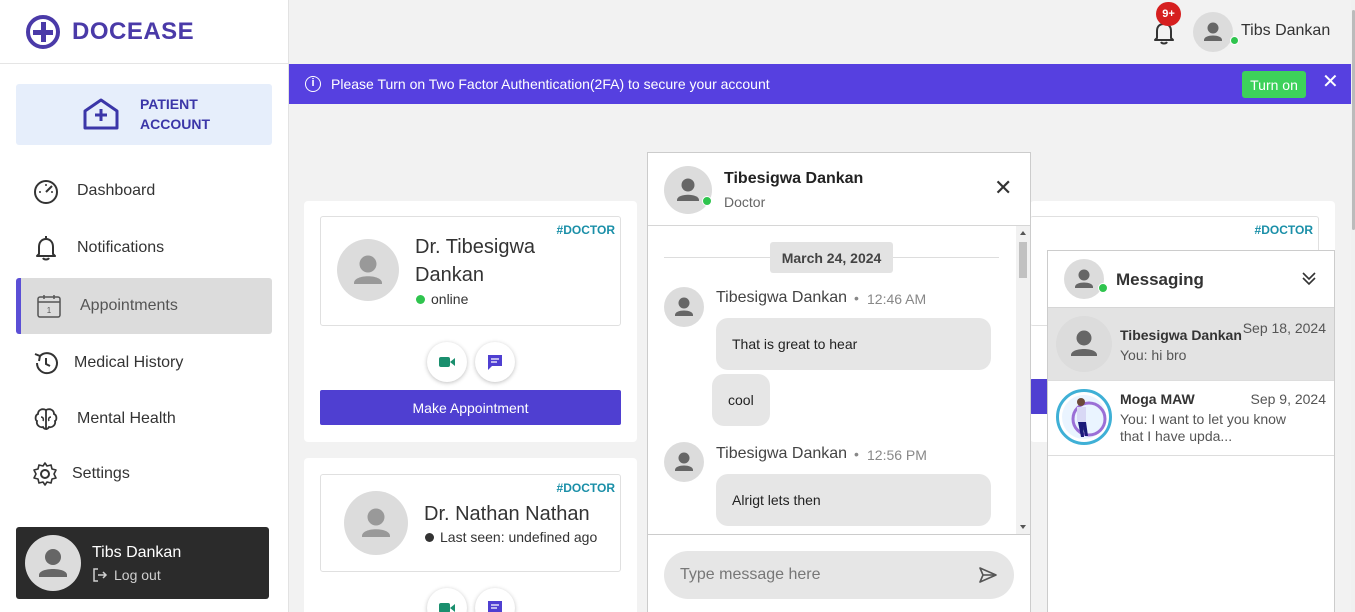 This screenshot has height=612, width=1355. I want to click on doctor-status: online, so click(442, 299).